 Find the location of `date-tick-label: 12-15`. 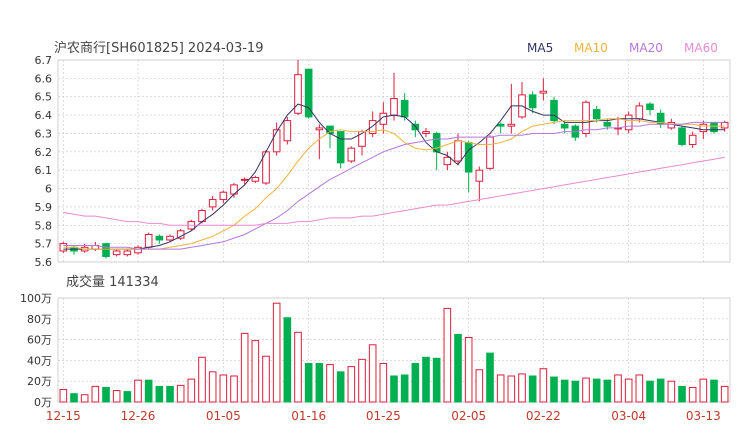

date-tick-label: 12-15 is located at coordinates (63, 416).